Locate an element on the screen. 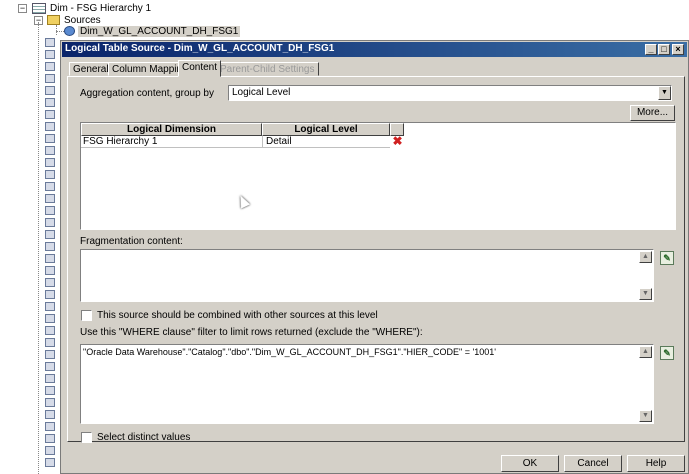 The height and width of the screenshot is (474, 689). tree-column-icons is located at coordinates (52, 256).